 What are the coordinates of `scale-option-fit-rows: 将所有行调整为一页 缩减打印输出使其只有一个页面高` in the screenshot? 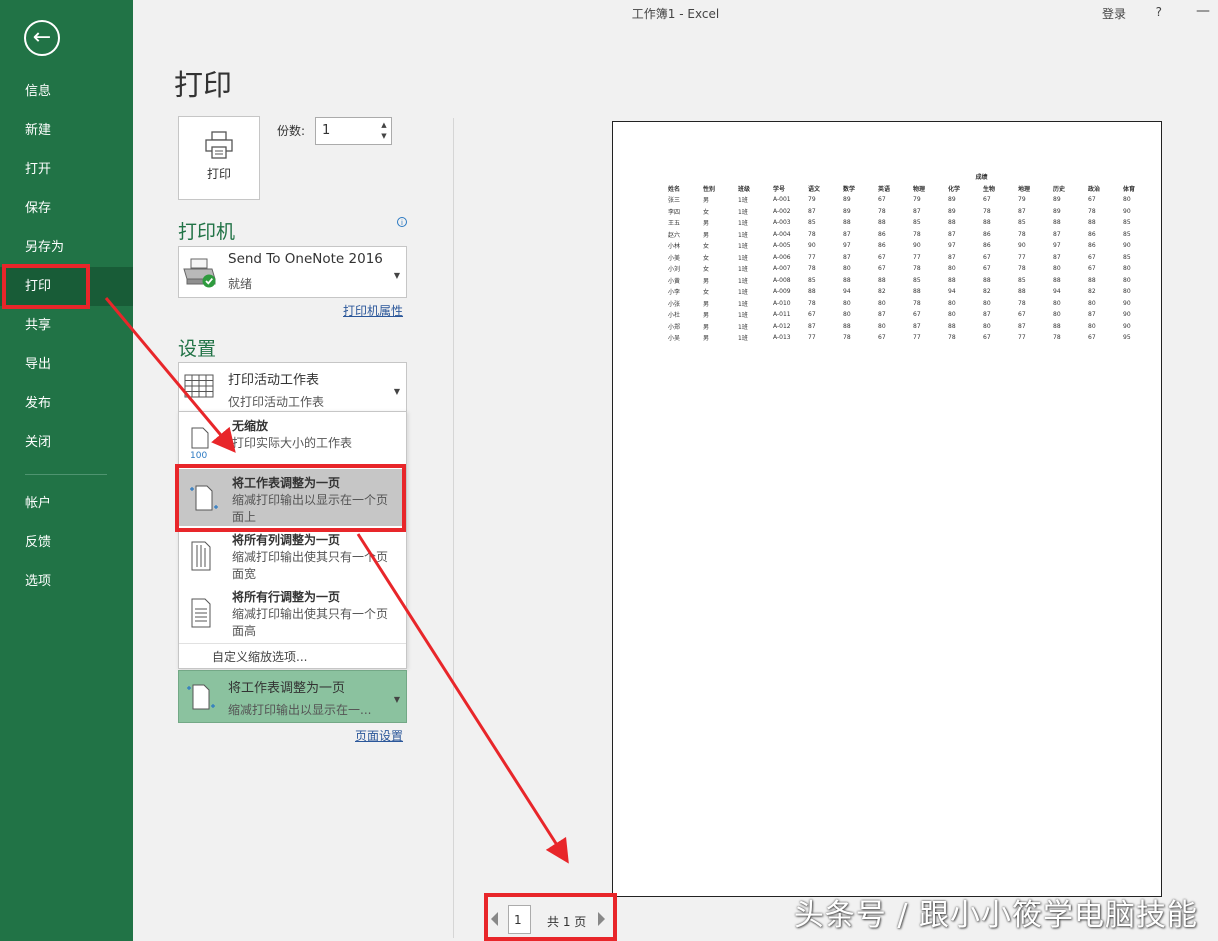 It's located at (292, 611).